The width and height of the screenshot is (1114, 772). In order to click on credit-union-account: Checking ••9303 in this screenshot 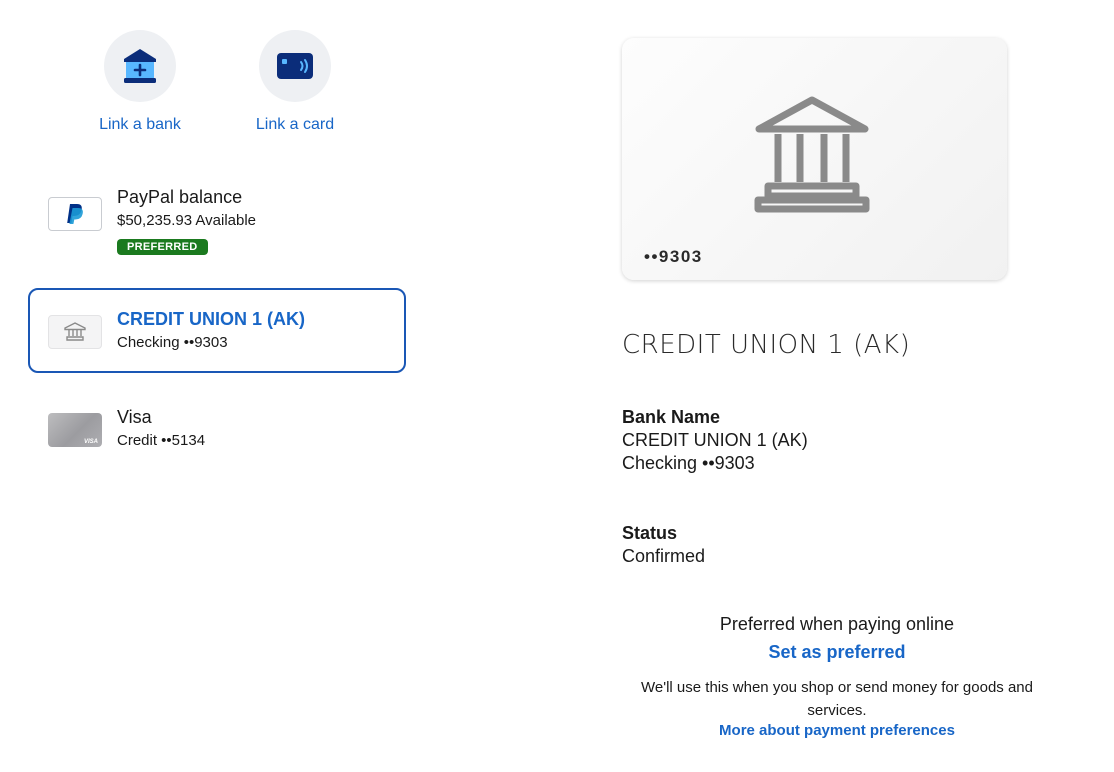, I will do `click(172, 342)`.